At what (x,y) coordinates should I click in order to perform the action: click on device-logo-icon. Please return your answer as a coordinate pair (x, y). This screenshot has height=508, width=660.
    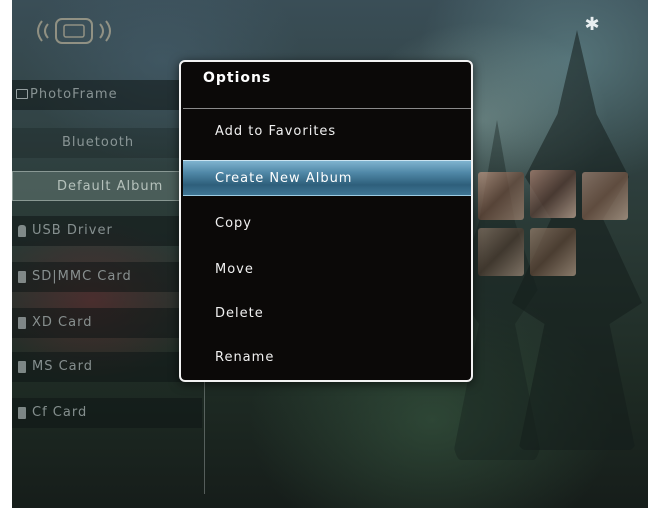
    Looking at the image, I should click on (74, 31).